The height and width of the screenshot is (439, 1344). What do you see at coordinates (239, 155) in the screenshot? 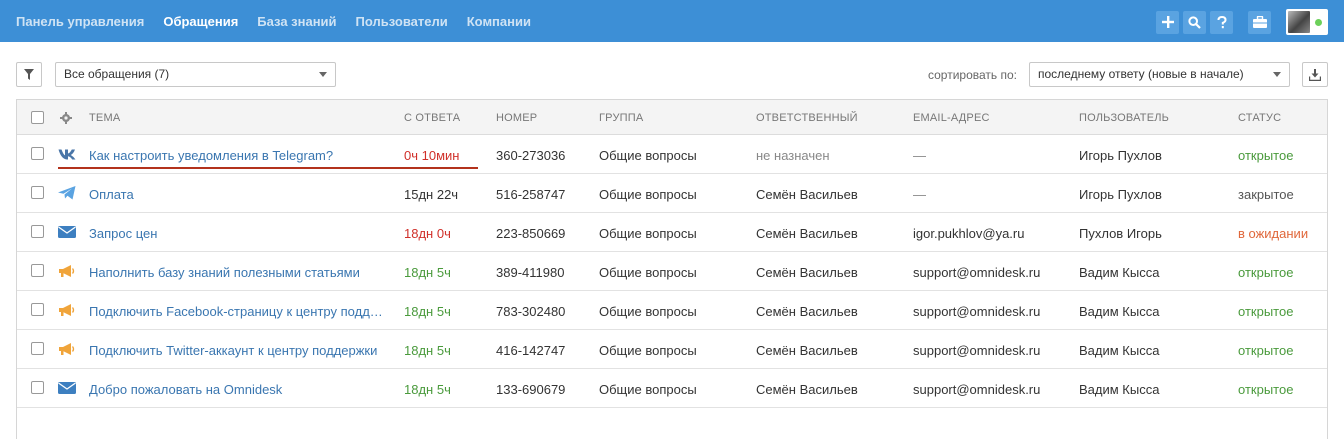
I see `ticket-subject-link: Как настроить уведомления в Telegram?` at bounding box center [239, 155].